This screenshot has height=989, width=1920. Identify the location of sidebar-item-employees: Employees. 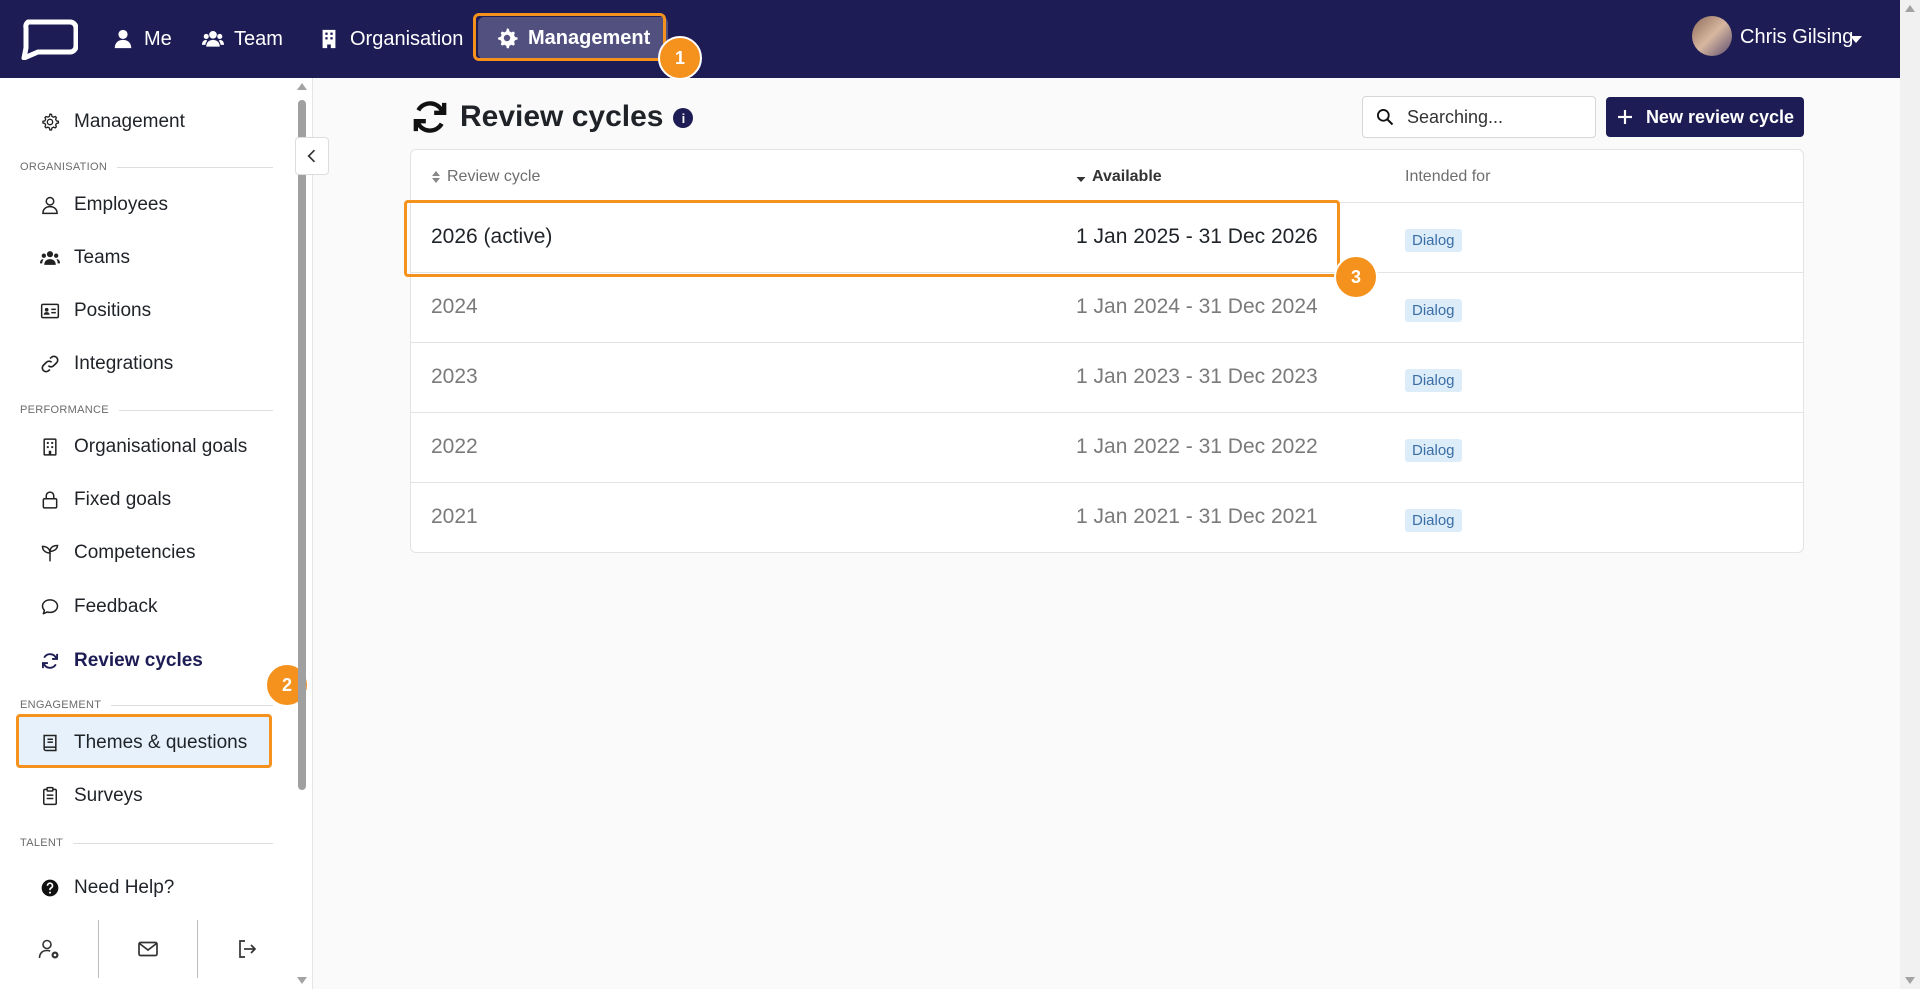
(104, 205).